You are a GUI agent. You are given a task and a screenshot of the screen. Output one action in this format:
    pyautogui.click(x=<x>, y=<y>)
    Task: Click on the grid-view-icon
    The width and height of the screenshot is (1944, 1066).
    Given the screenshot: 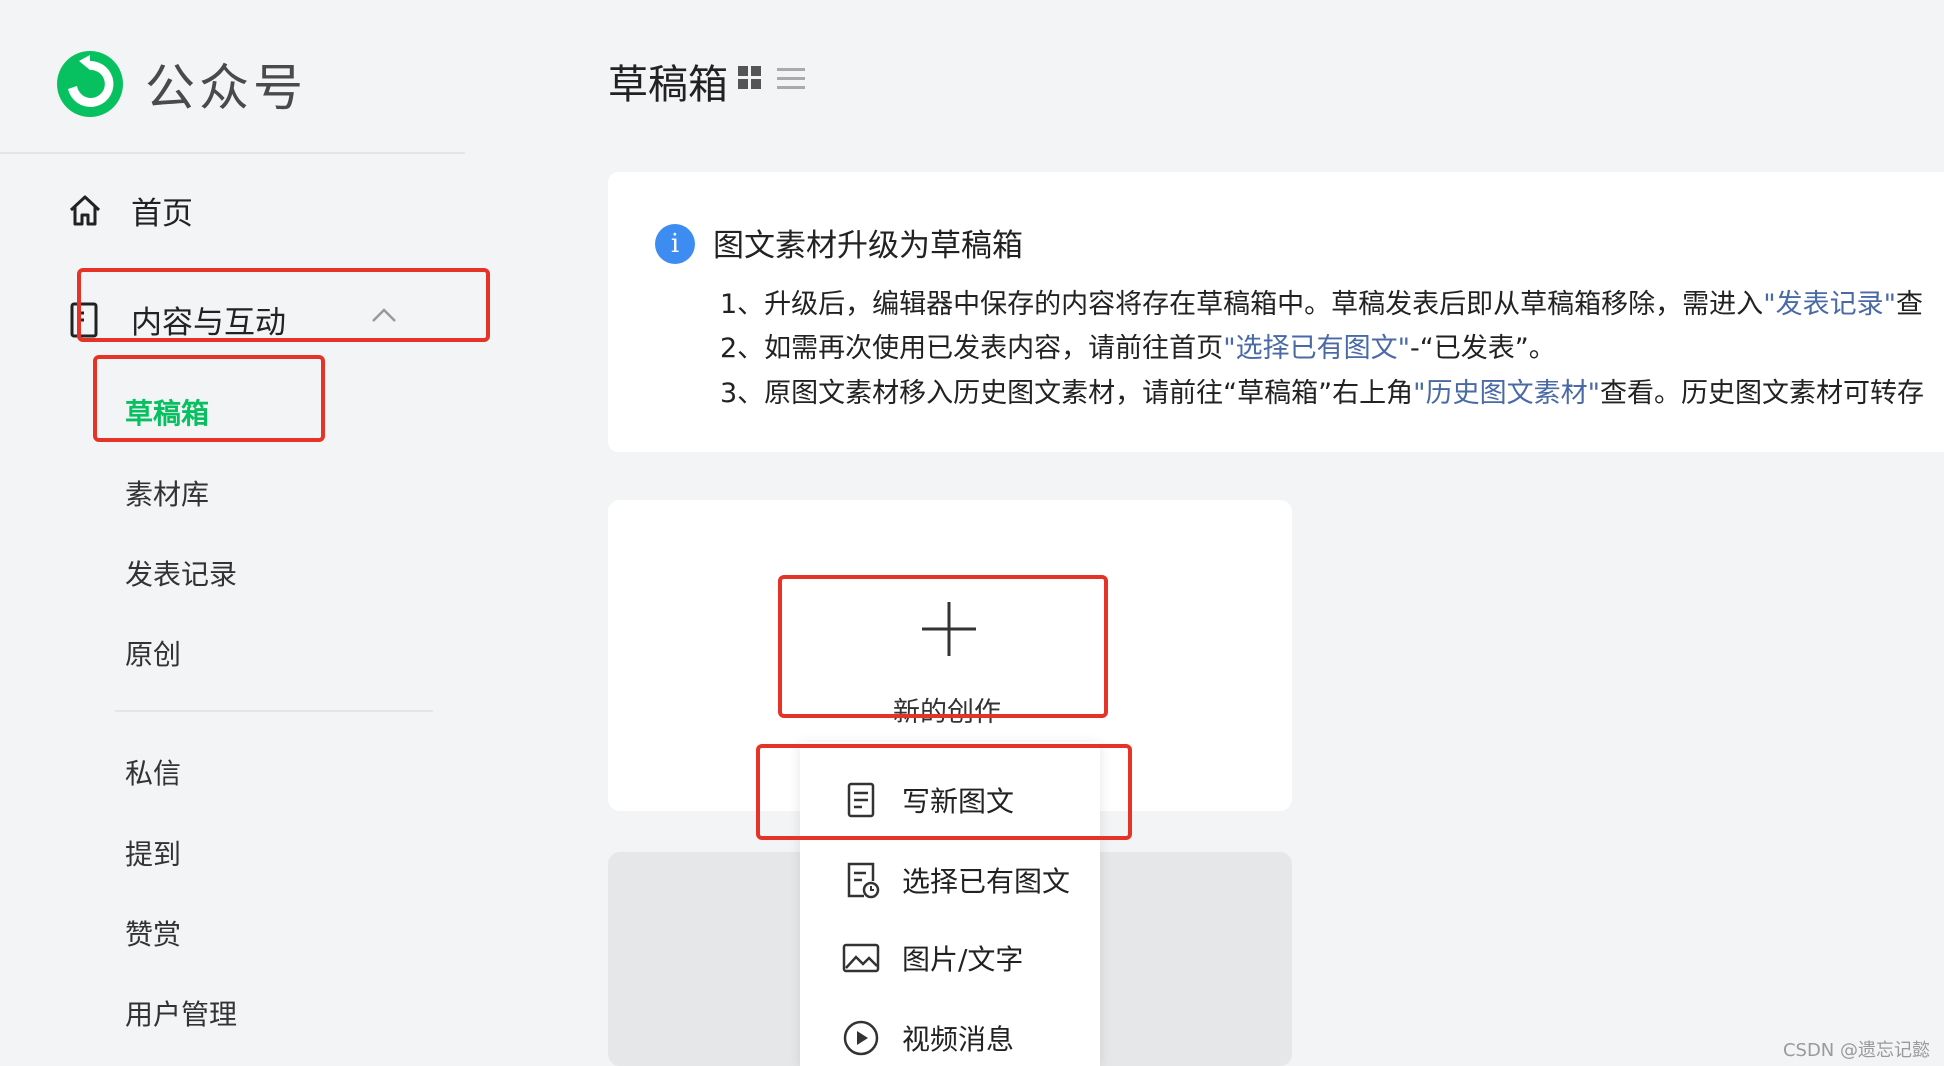 What is the action you would take?
    pyautogui.click(x=750, y=78)
    